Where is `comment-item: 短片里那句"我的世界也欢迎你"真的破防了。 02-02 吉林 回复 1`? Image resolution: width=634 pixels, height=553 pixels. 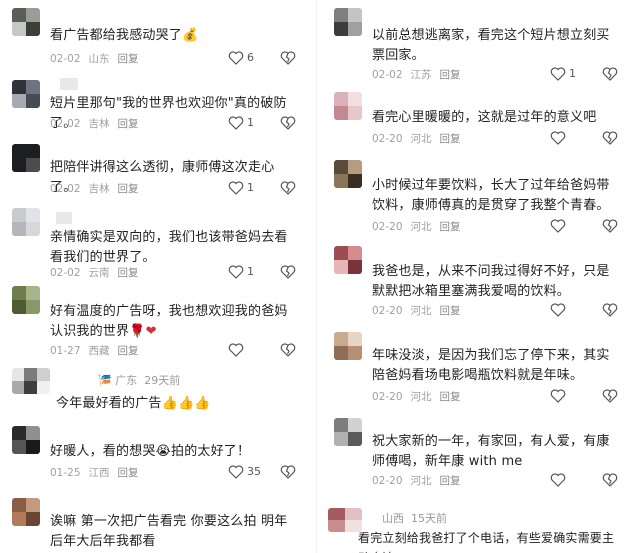 comment-item: 短片里那句"我的世界也欢迎你"真的破防了。 02-02 吉林 回复 1 is located at coordinates (156, 106).